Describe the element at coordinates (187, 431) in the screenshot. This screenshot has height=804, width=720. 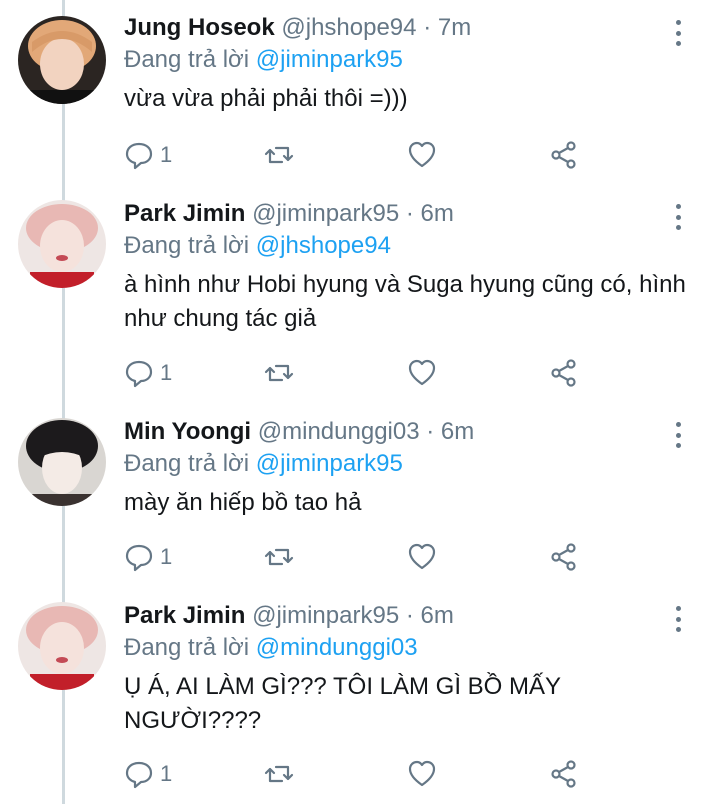
I see `display-name: Min Yoongi` at that location.